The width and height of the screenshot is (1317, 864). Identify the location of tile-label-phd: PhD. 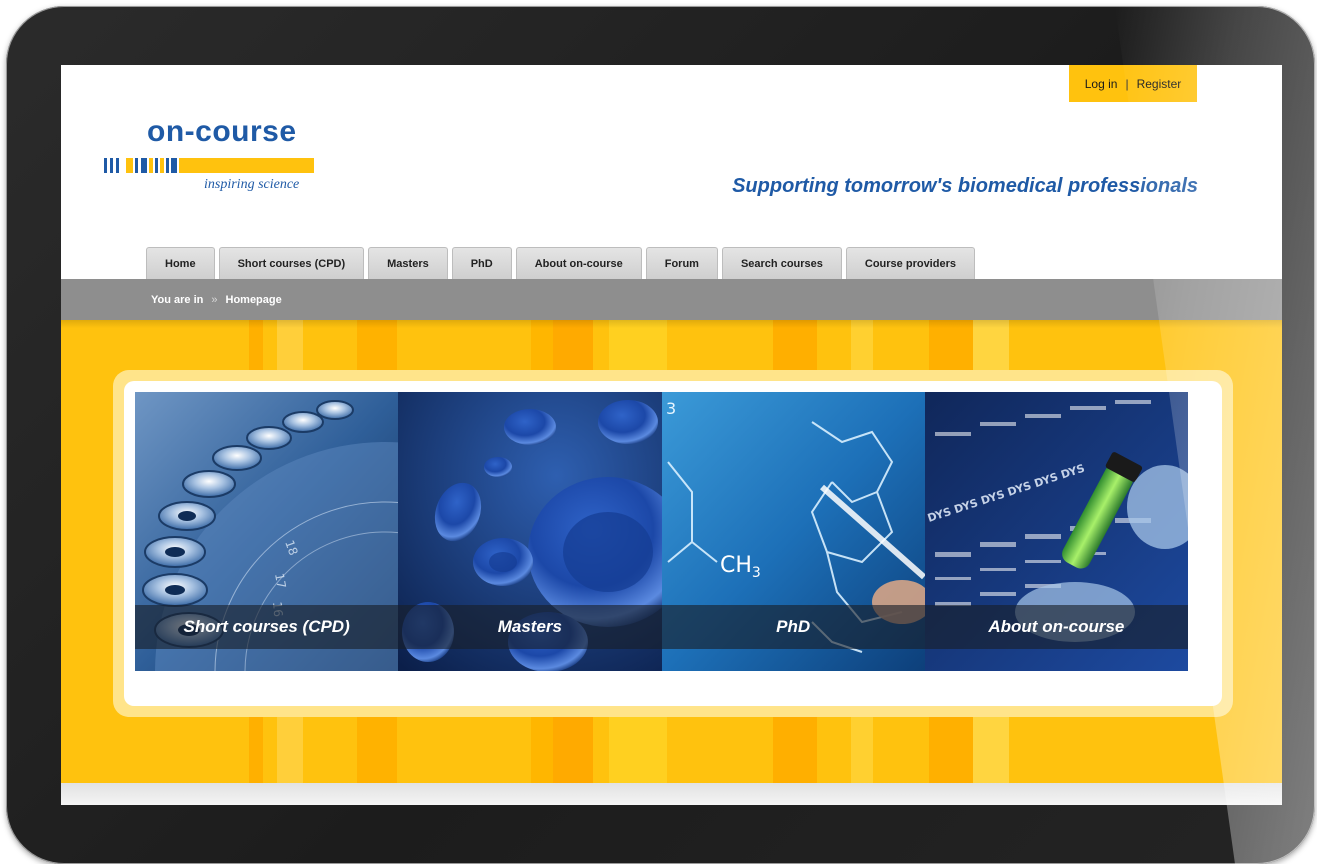
(793, 627).